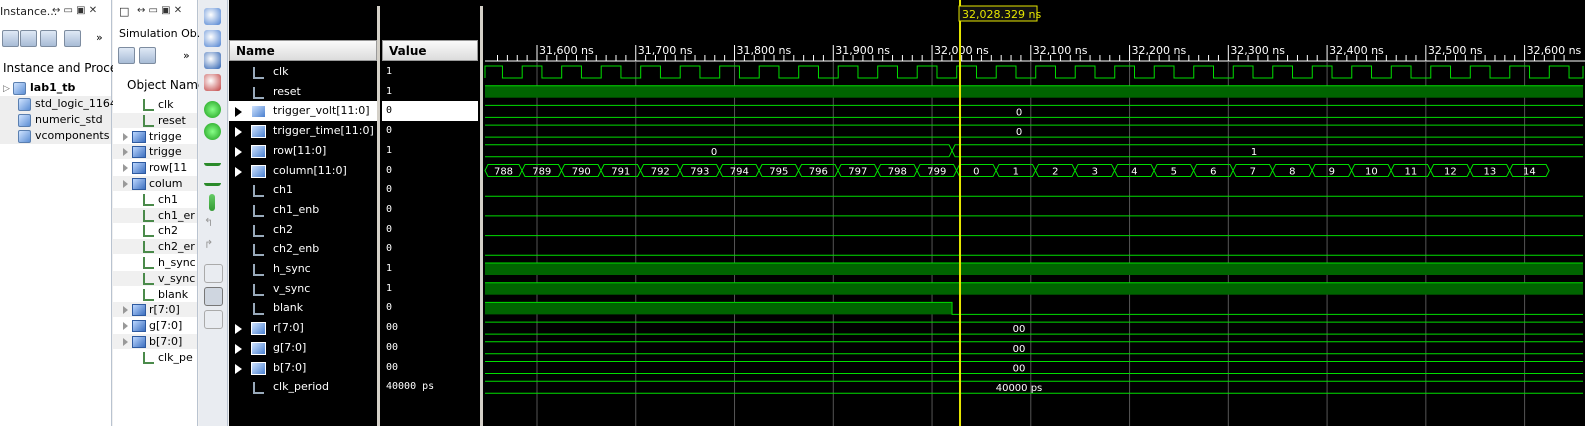  Describe the element at coordinates (155, 247) in the screenshot. I see `object-item: ch2_er` at that location.